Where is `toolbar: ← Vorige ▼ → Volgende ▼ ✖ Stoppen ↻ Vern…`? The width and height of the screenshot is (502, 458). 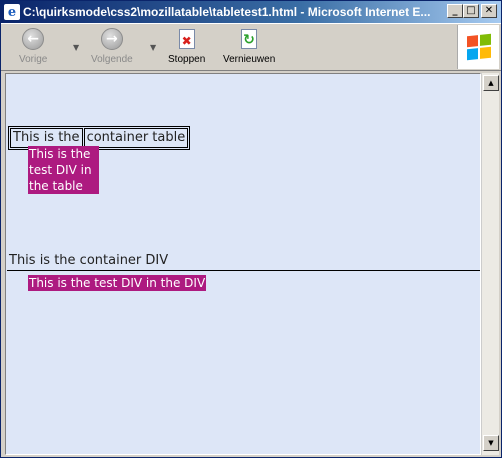 toolbar: ← Vorige ▼ → Volgende ▼ ✖ Stoppen ↻ Vern… is located at coordinates (251, 47).